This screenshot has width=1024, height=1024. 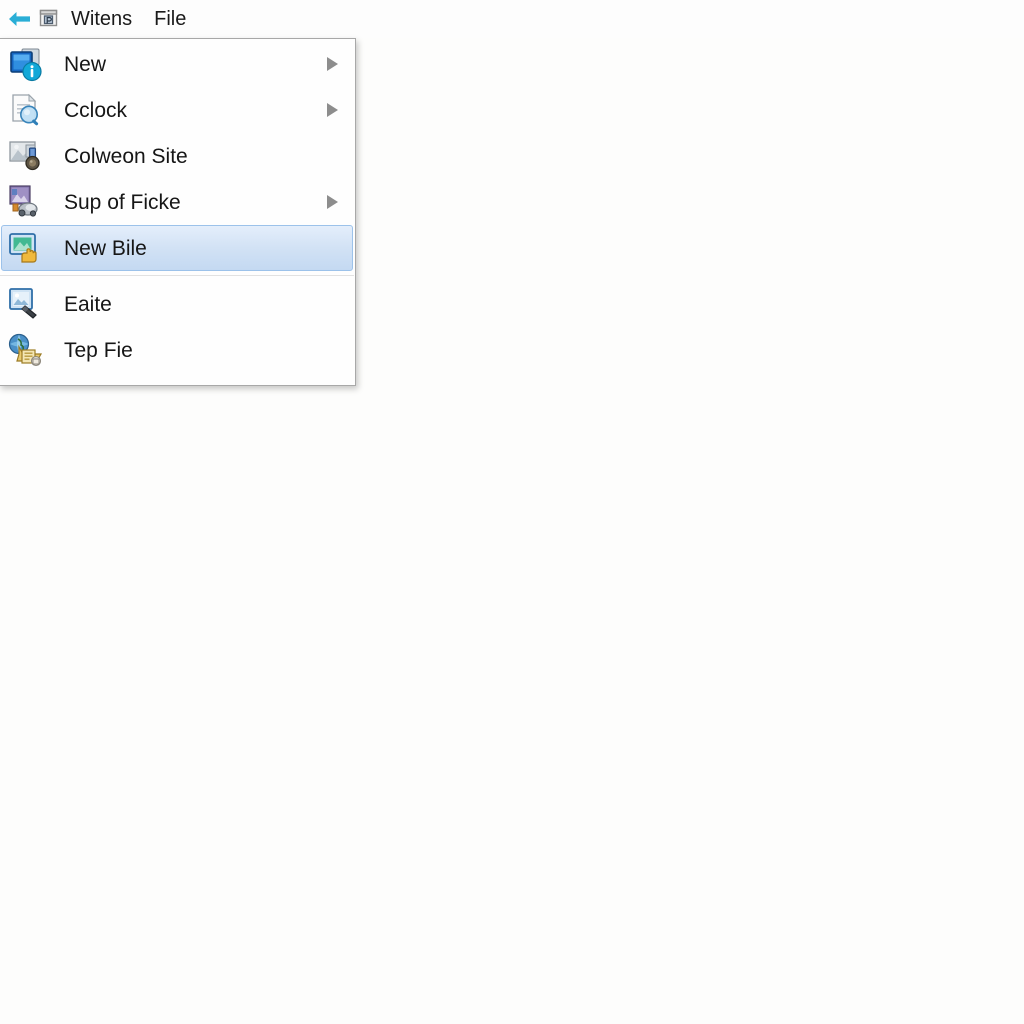 I want to click on menu-item-label: Colweon Site, so click(x=126, y=156).